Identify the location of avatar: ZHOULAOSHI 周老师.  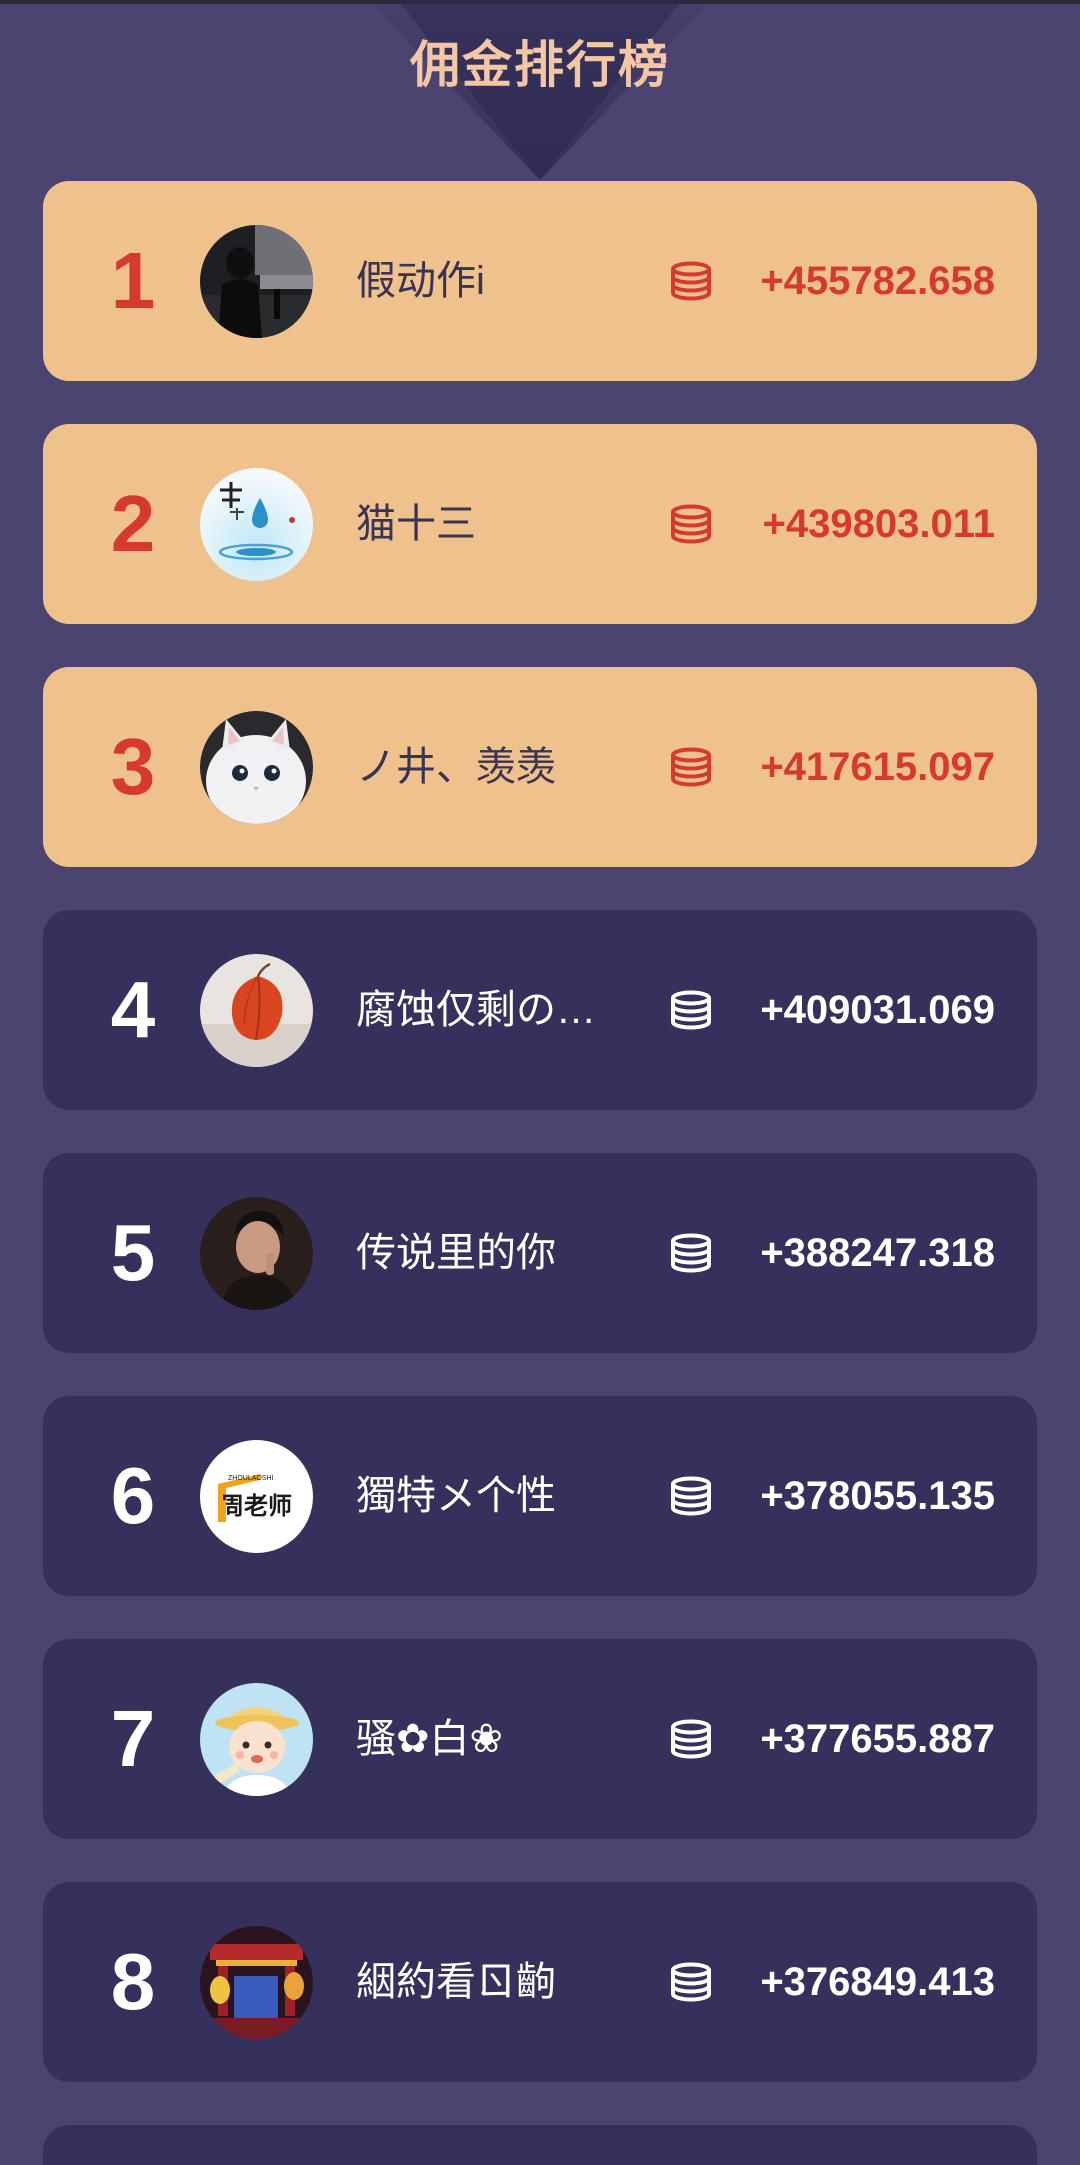
(256, 1496).